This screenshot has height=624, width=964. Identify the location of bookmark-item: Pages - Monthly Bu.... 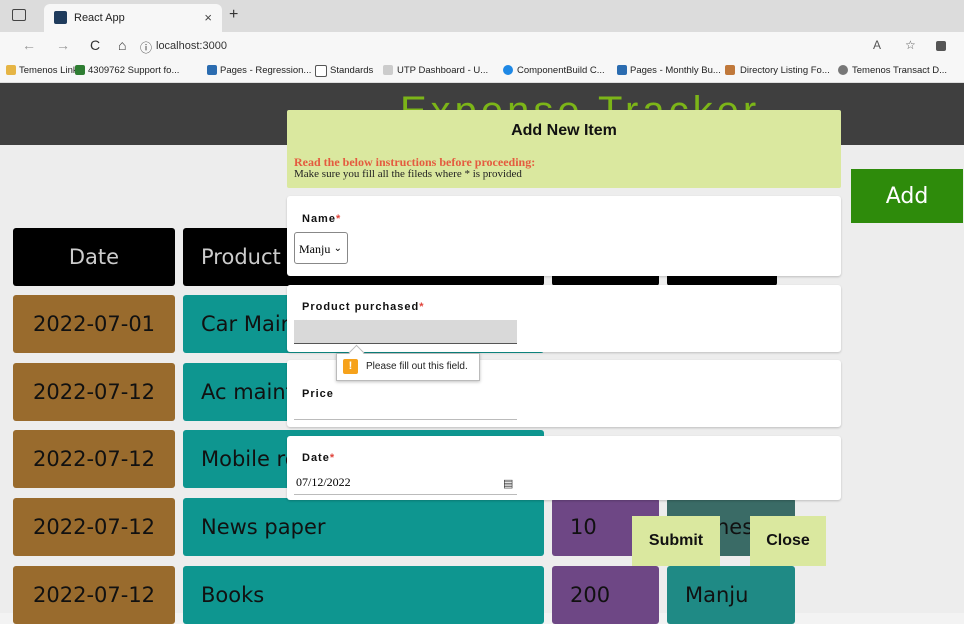
(675, 70).